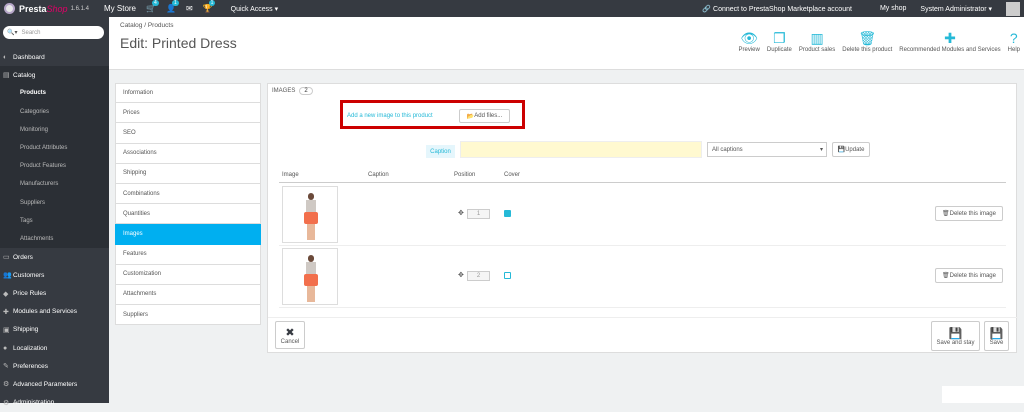 This screenshot has width=1024, height=412. Describe the element at coordinates (6, 258) in the screenshot. I see `orders-icon: ▭` at that location.